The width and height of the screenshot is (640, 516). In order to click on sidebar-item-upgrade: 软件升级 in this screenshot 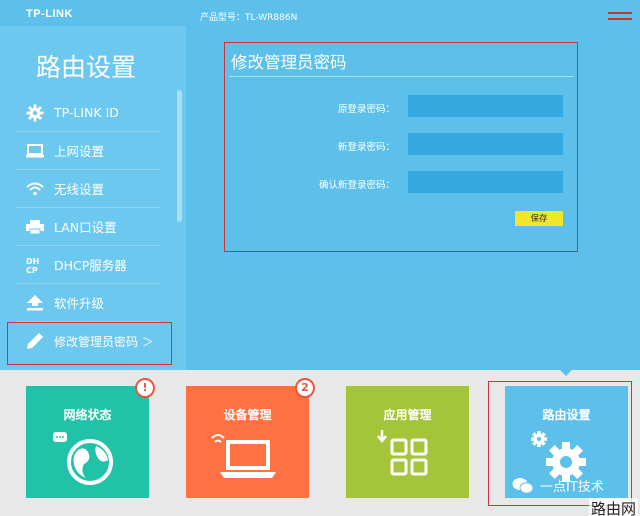, I will do `click(88, 303)`.